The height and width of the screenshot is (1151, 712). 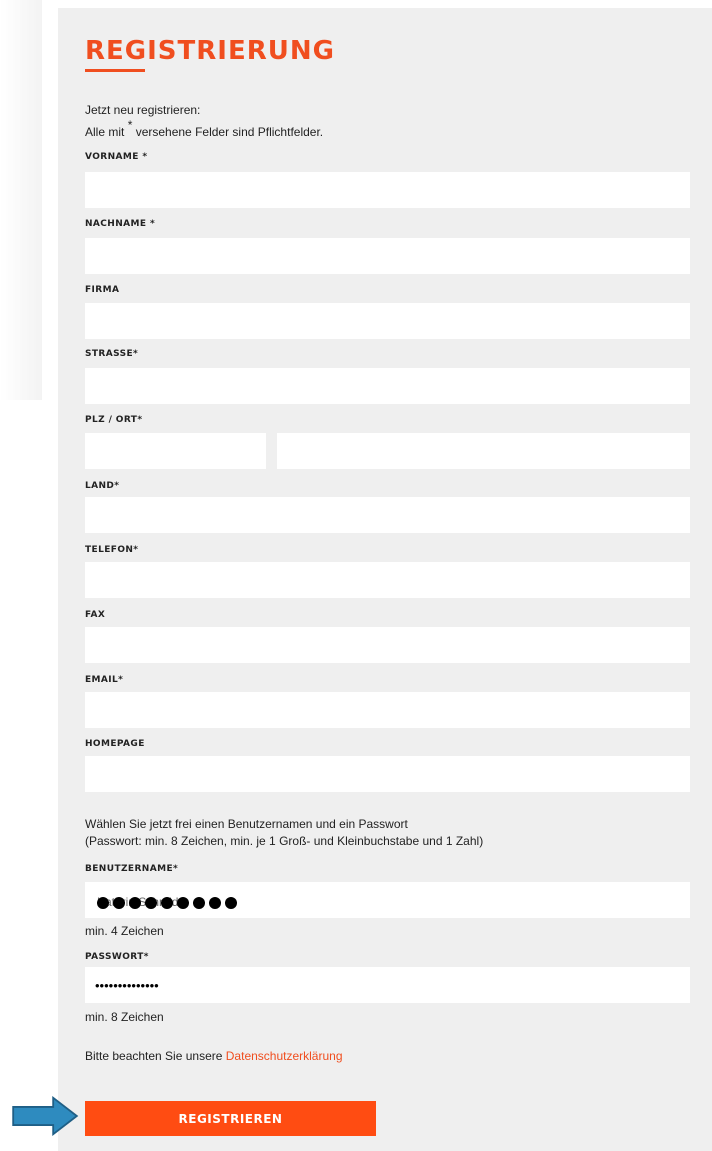 I want to click on register-button: REGISTRIEREN, so click(x=230, y=1118).